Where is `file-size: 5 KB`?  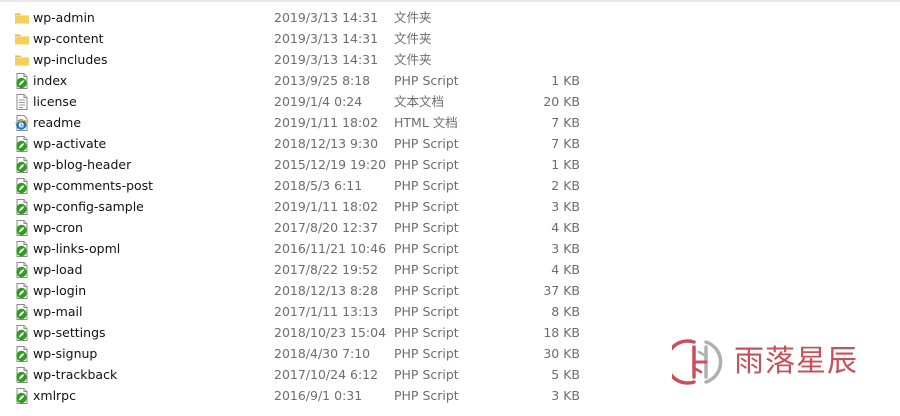 file-size: 5 KB is located at coordinates (565, 374).